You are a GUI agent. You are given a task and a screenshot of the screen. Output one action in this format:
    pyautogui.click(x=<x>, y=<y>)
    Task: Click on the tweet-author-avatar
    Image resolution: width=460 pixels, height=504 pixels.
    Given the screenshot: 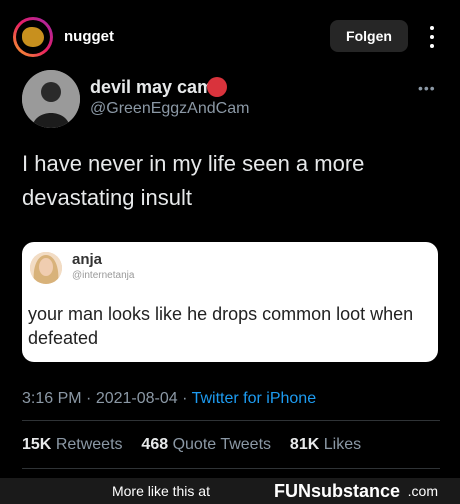 What is the action you would take?
    pyautogui.click(x=51, y=99)
    